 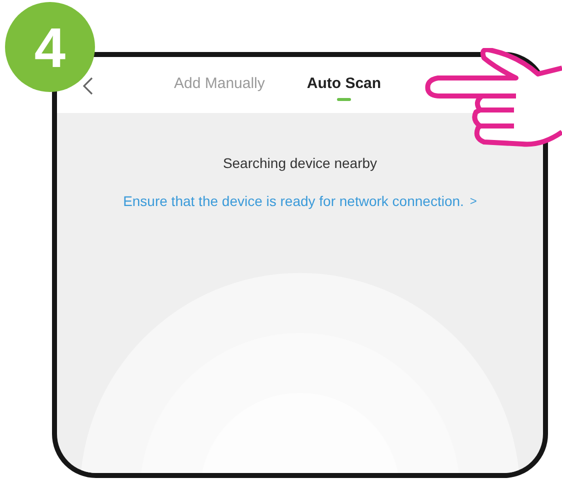 What do you see at coordinates (344, 85) in the screenshot?
I see `tab: Auto Scan` at bounding box center [344, 85].